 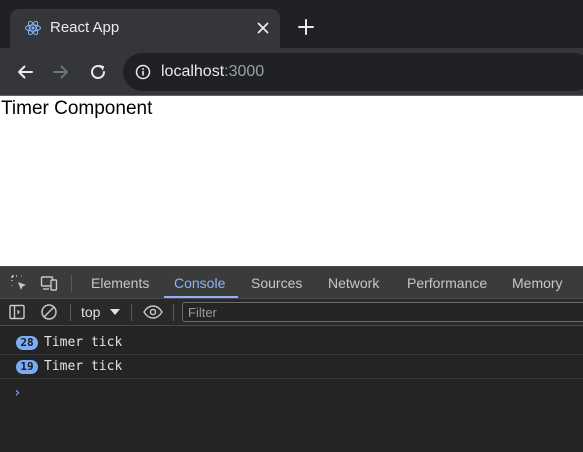 What do you see at coordinates (537, 283) in the screenshot?
I see `devtools-tab-memory: Memory` at bounding box center [537, 283].